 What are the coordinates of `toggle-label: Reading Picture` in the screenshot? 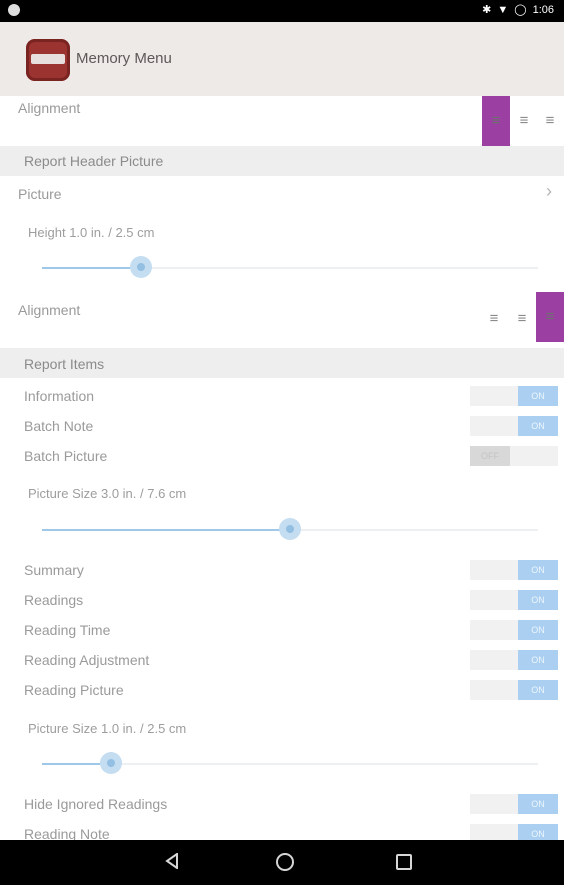 It's located at (74, 690).